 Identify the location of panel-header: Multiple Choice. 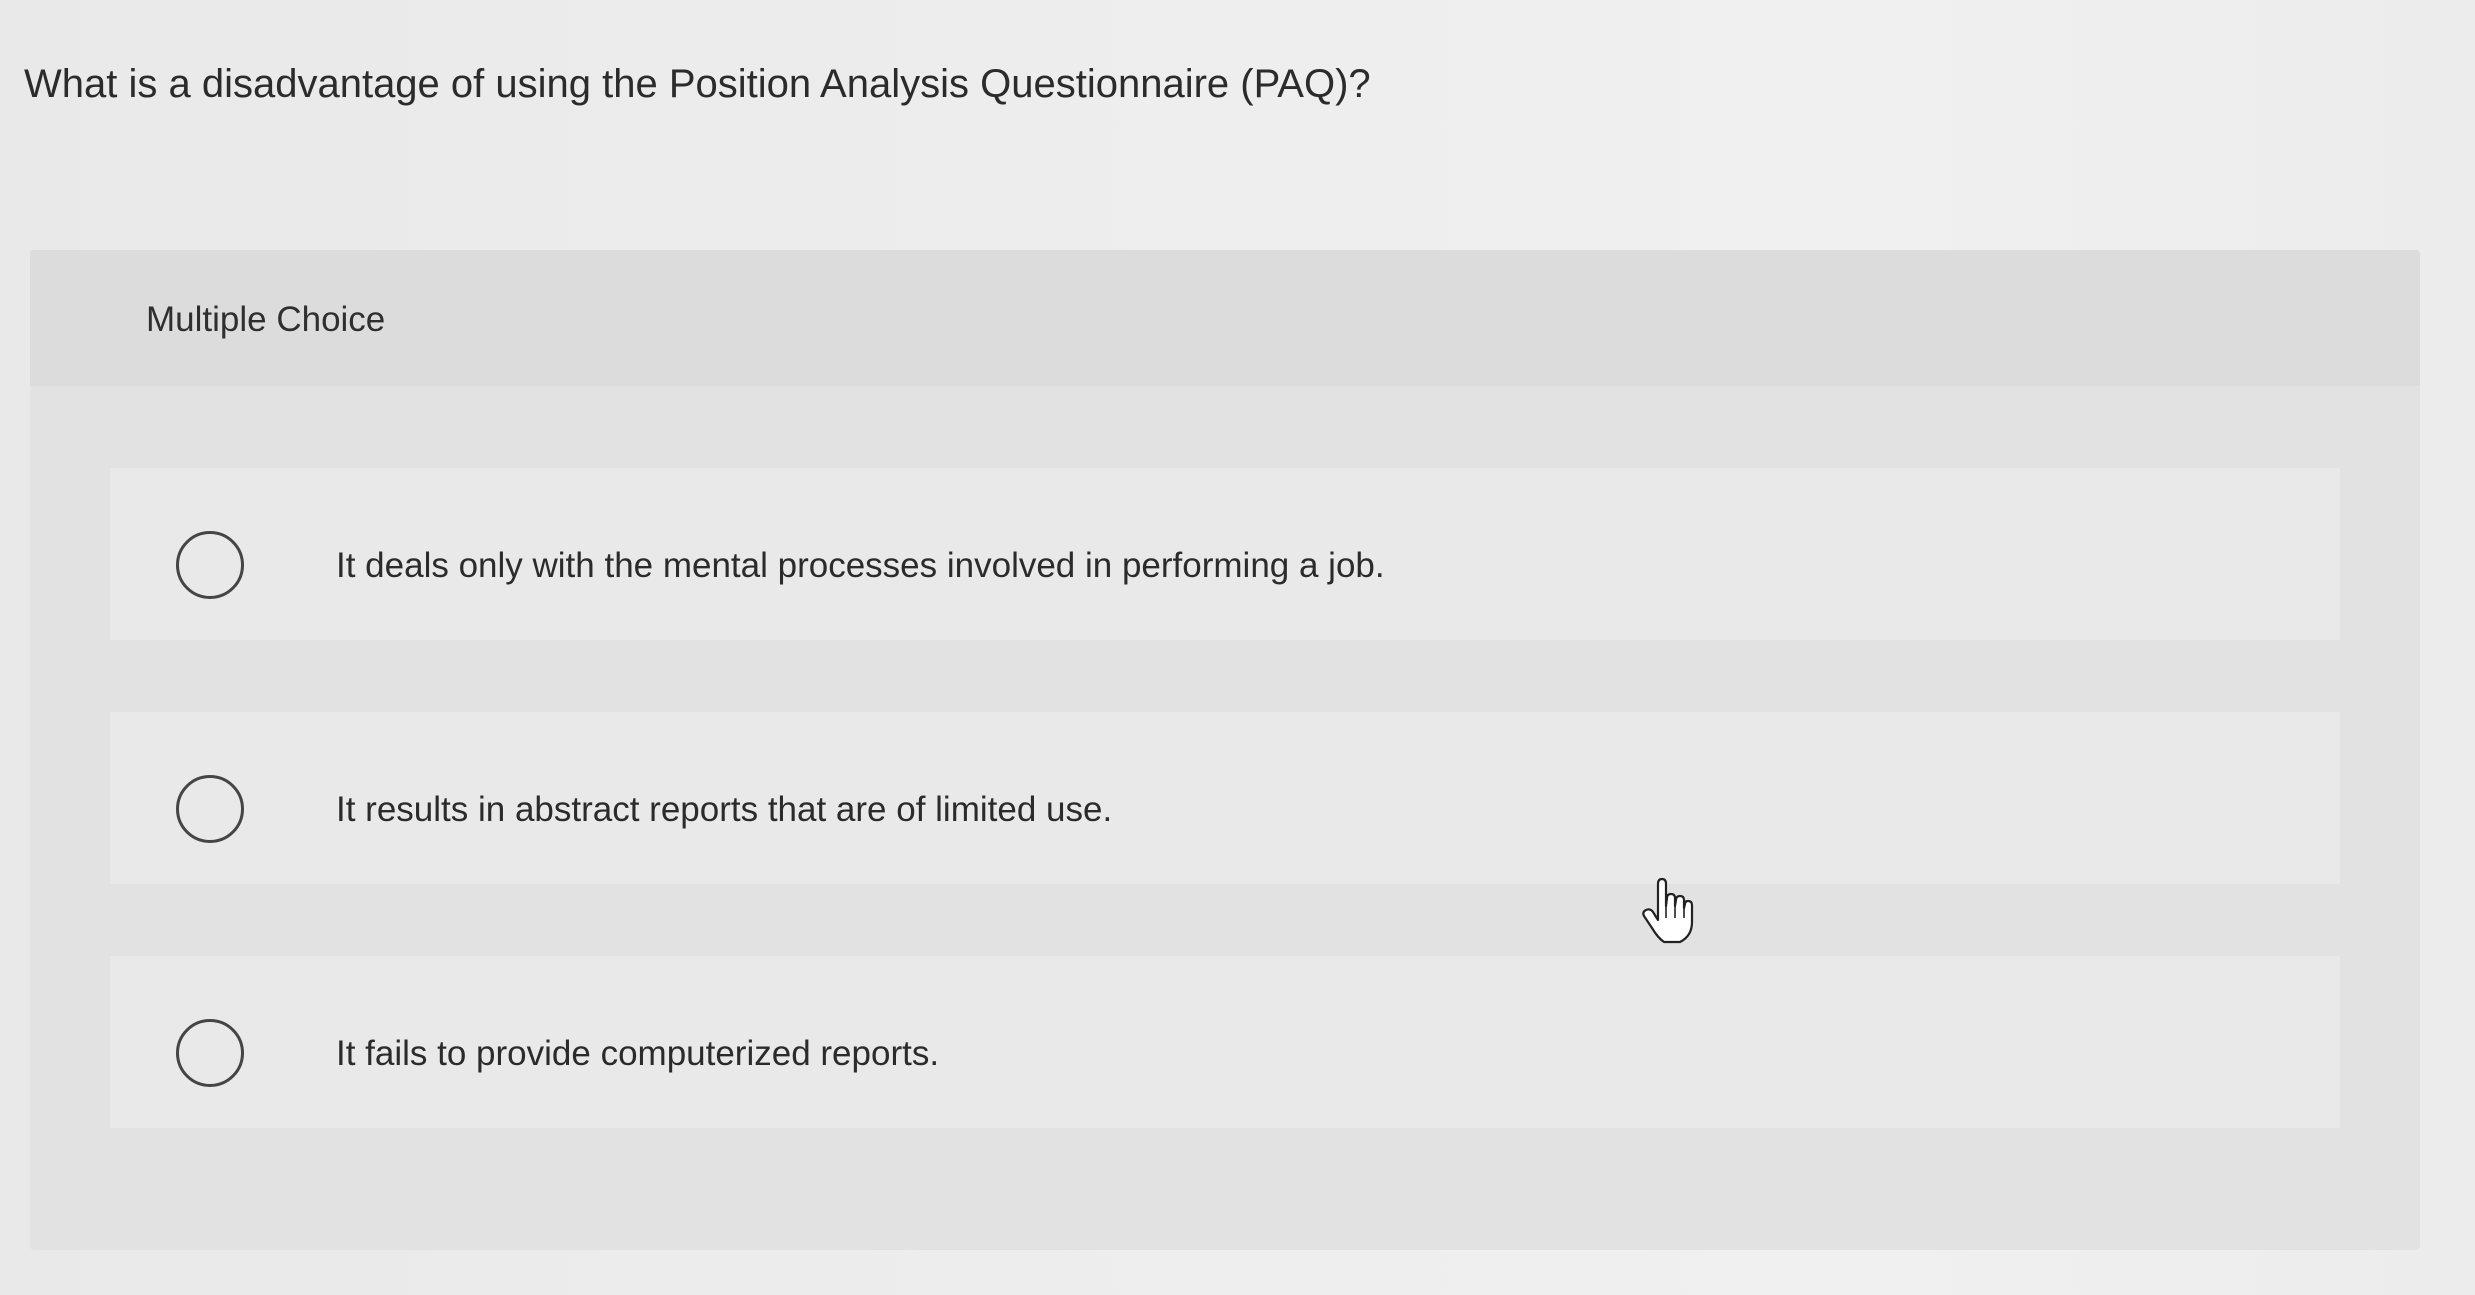
(1225, 318).